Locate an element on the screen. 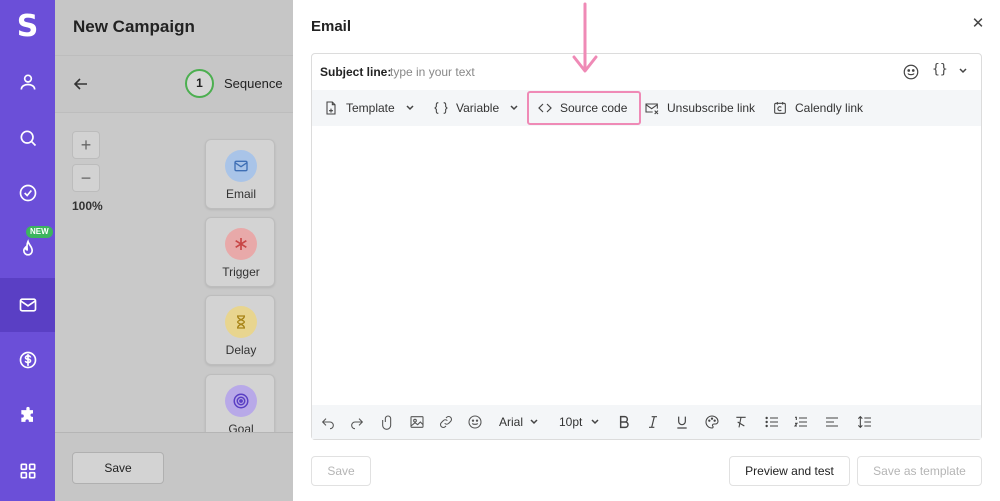  grid-icon is located at coordinates (27, 471).